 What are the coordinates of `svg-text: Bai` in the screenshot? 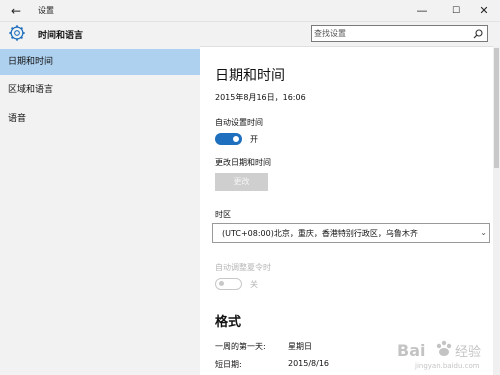 It's located at (411, 350).